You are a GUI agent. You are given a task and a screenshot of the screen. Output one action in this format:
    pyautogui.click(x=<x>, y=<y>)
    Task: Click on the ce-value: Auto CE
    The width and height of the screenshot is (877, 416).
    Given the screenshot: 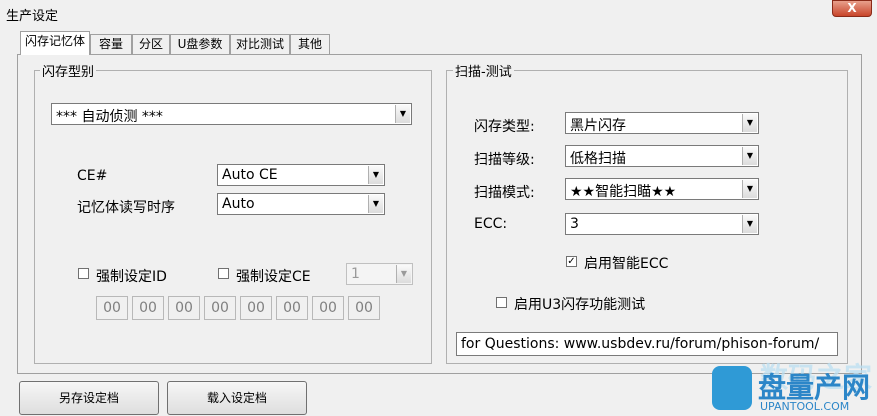 What is the action you would take?
    pyautogui.click(x=250, y=175)
    